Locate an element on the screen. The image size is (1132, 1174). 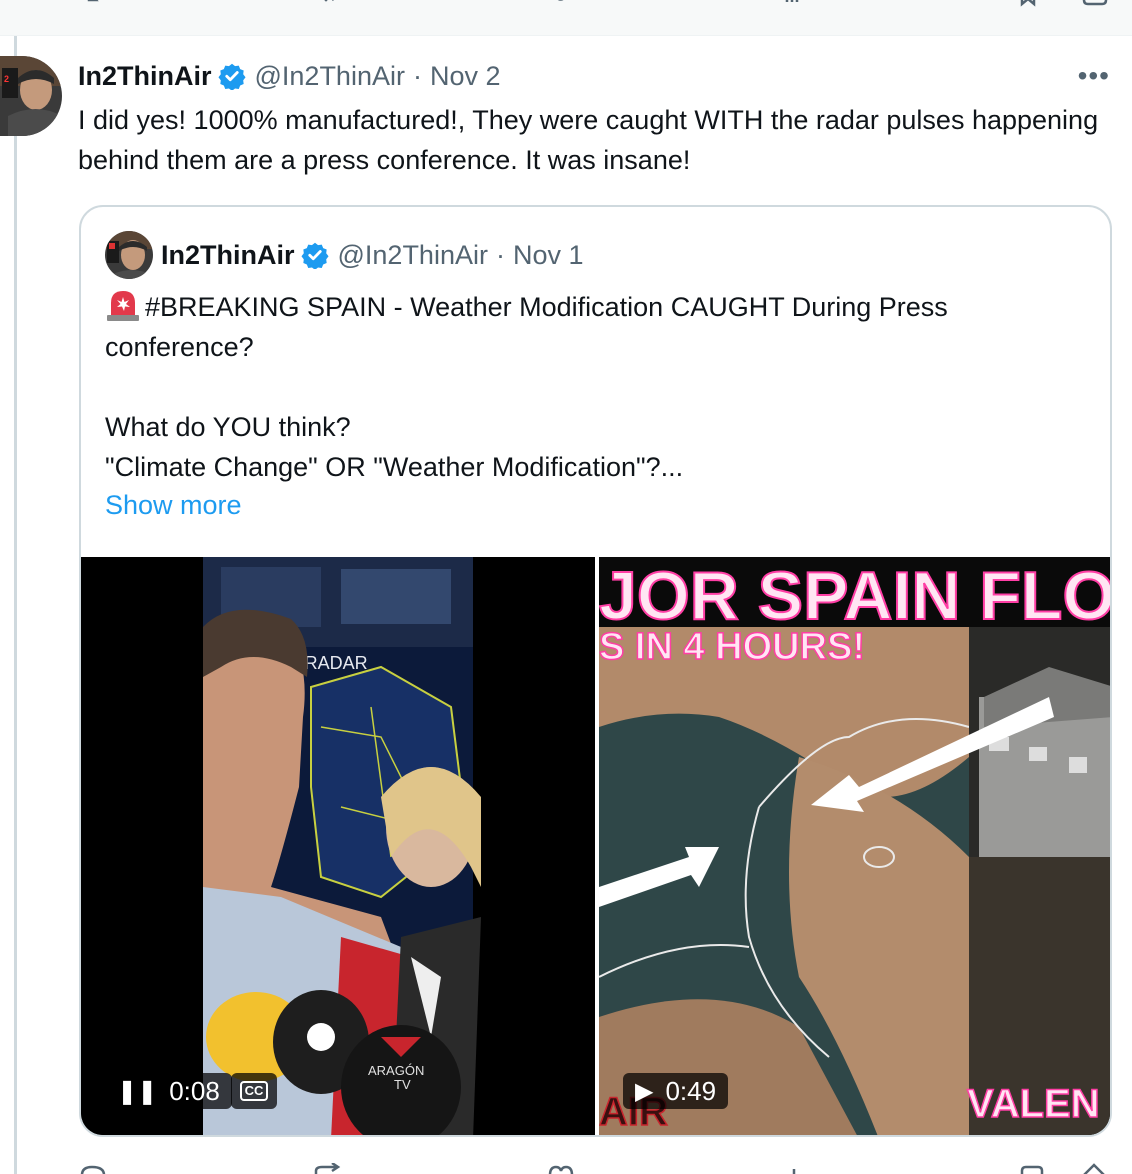
tweet-date: Nov 2 is located at coordinates (465, 76).